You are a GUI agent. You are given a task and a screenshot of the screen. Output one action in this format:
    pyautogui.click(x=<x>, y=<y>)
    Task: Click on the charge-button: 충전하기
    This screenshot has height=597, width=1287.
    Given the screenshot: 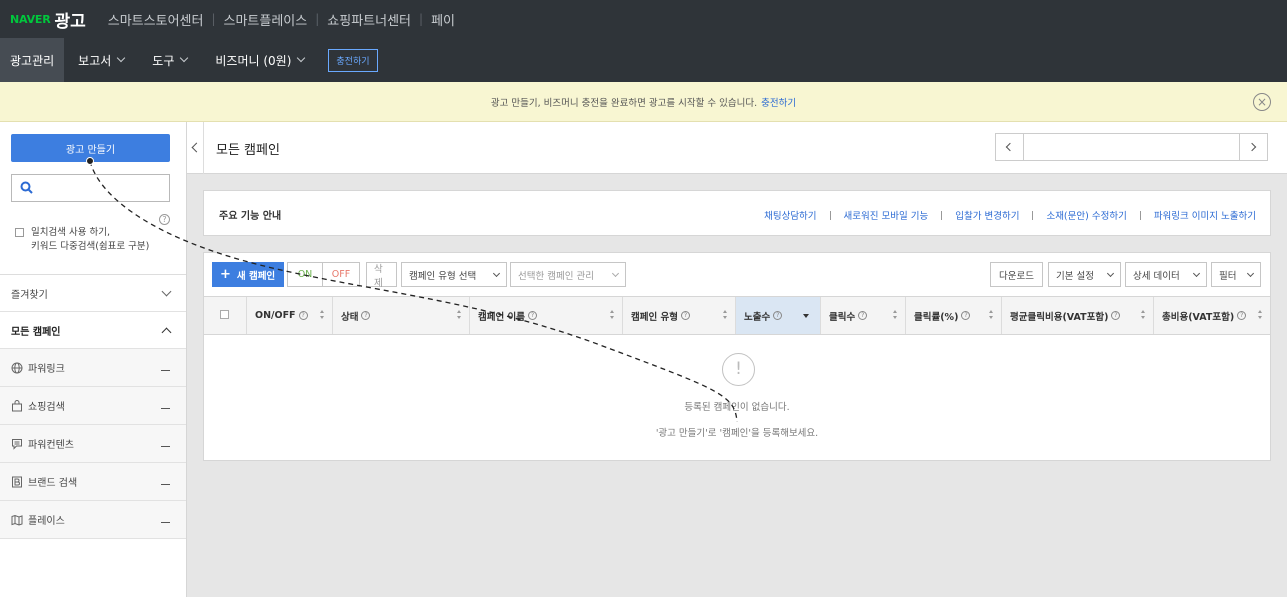 What is the action you would take?
    pyautogui.click(x=353, y=60)
    